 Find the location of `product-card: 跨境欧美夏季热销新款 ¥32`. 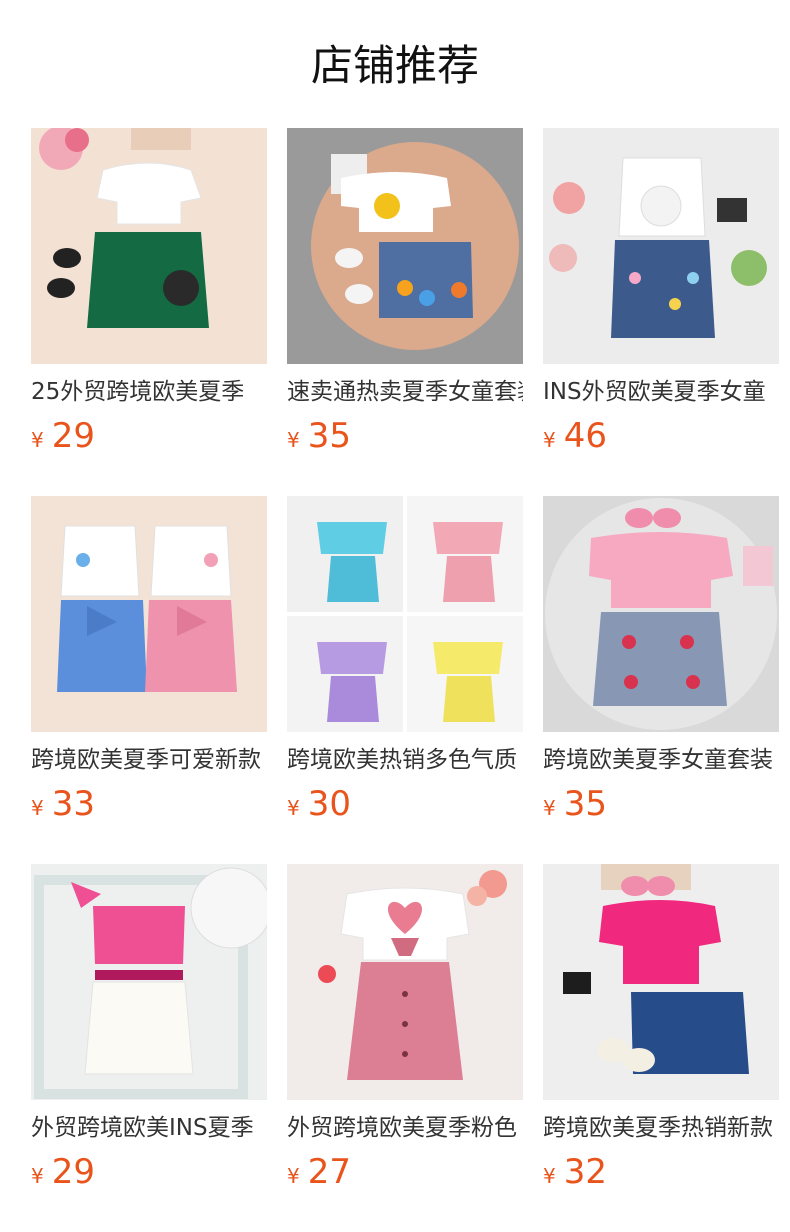

product-card: 跨境欧美夏季热销新款 ¥32 is located at coordinates (661, 1029).